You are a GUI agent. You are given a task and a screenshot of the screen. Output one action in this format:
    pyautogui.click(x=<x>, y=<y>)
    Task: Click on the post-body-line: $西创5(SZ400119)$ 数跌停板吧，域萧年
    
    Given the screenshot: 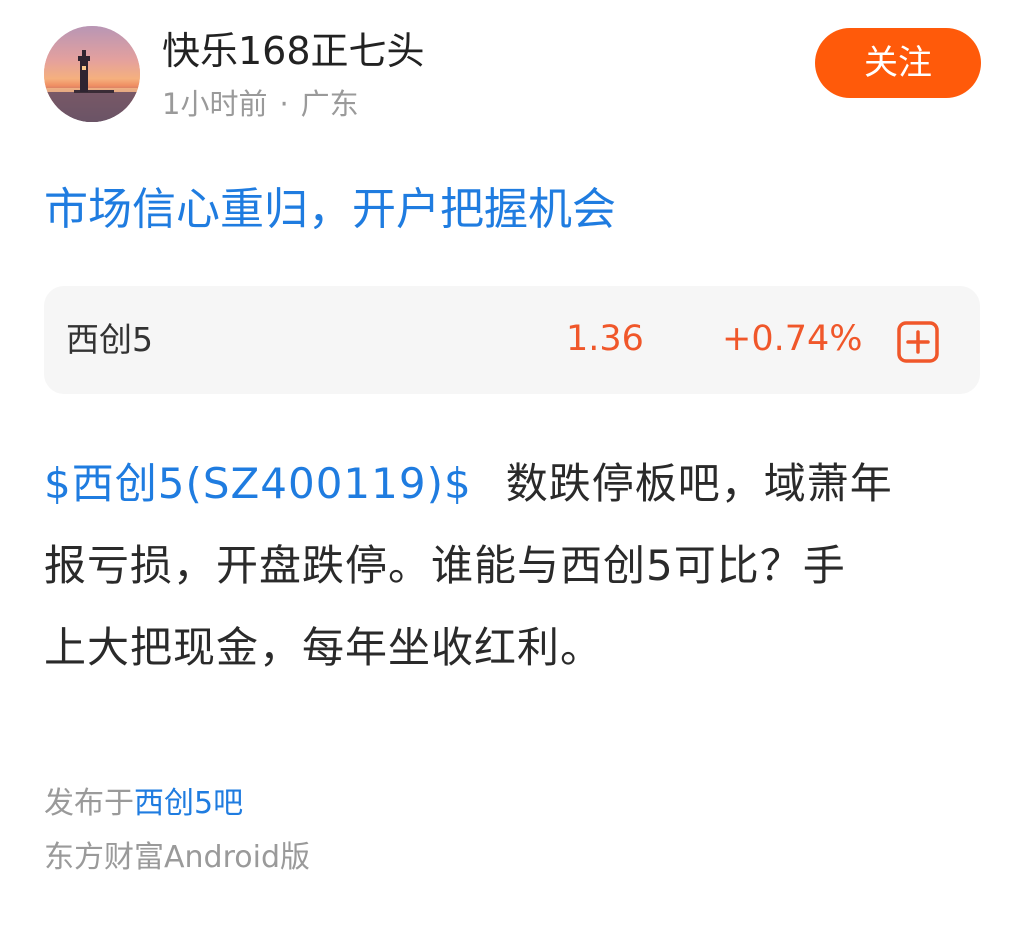 What is the action you would take?
    pyautogui.click(x=514, y=484)
    